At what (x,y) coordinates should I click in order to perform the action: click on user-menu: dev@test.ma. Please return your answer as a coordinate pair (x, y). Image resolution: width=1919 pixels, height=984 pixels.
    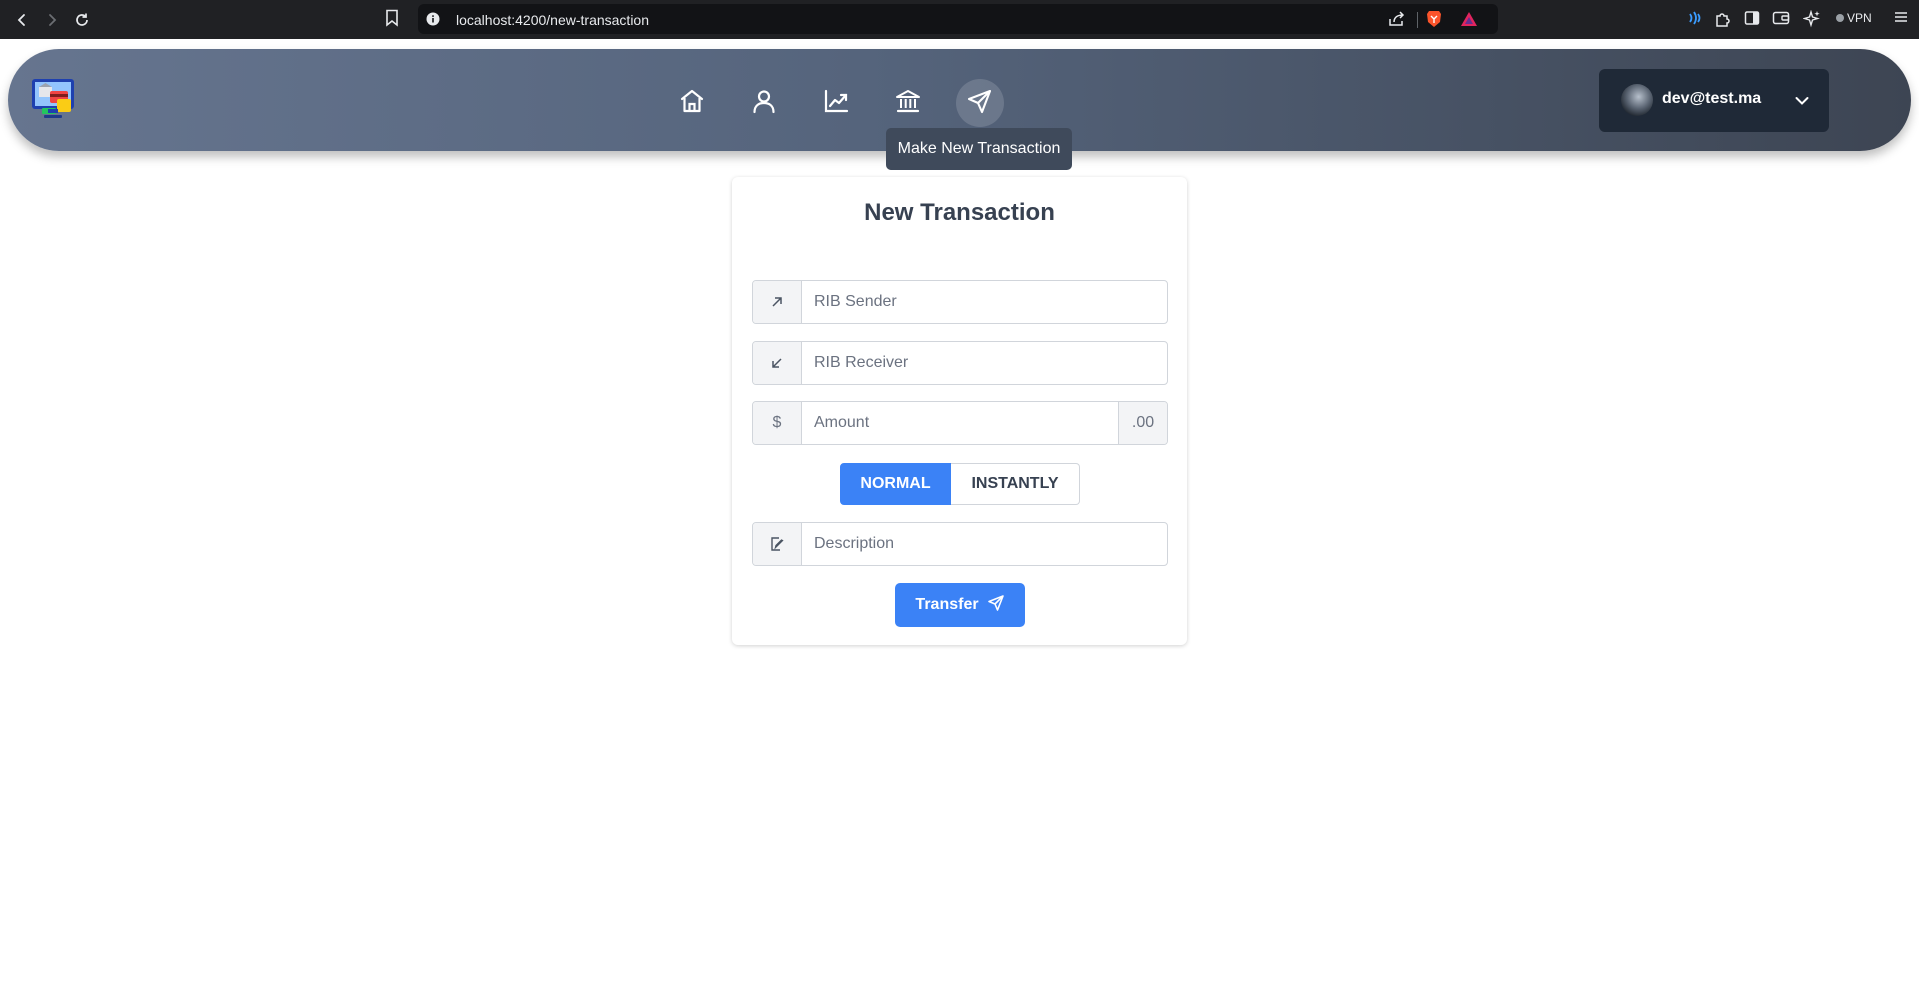
    Looking at the image, I should click on (1714, 100).